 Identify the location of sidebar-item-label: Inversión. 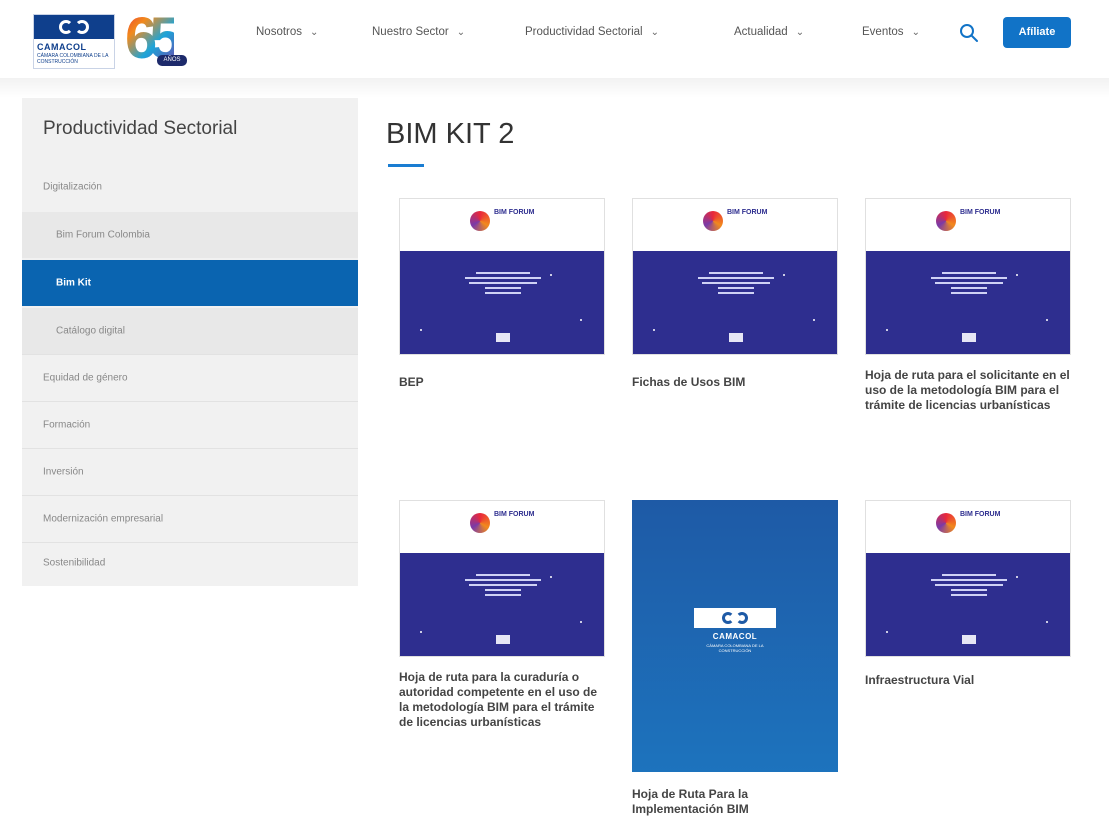
(63, 472).